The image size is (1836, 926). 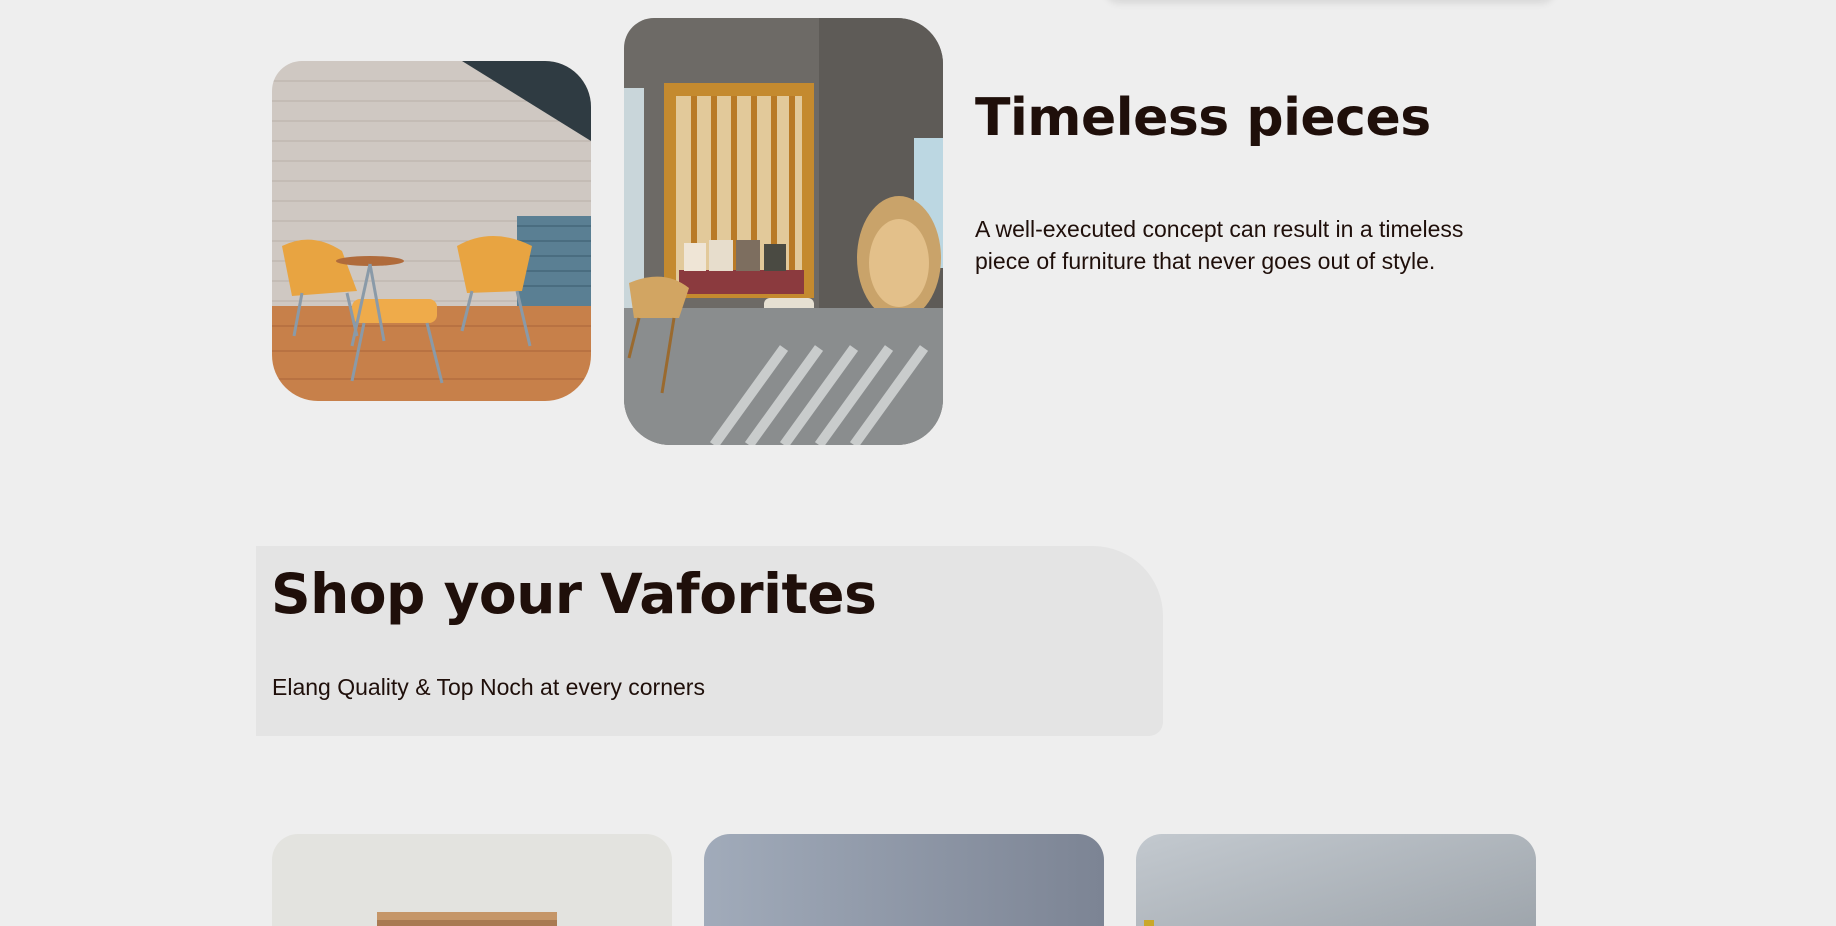 What do you see at coordinates (431, 231) in the screenshot?
I see `lounge-chairs-image` at bounding box center [431, 231].